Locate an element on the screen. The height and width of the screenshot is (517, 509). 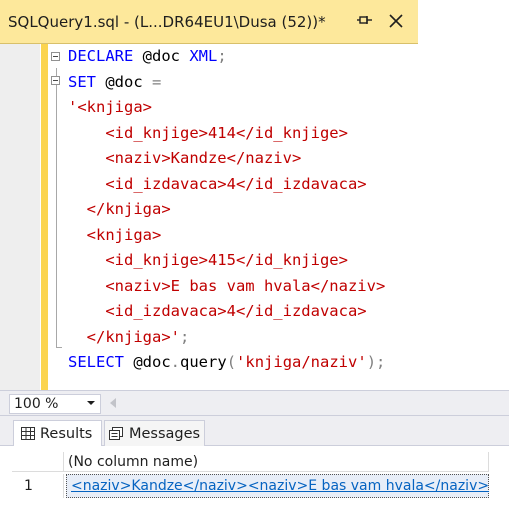
code-token: ( is located at coordinates (231, 362).